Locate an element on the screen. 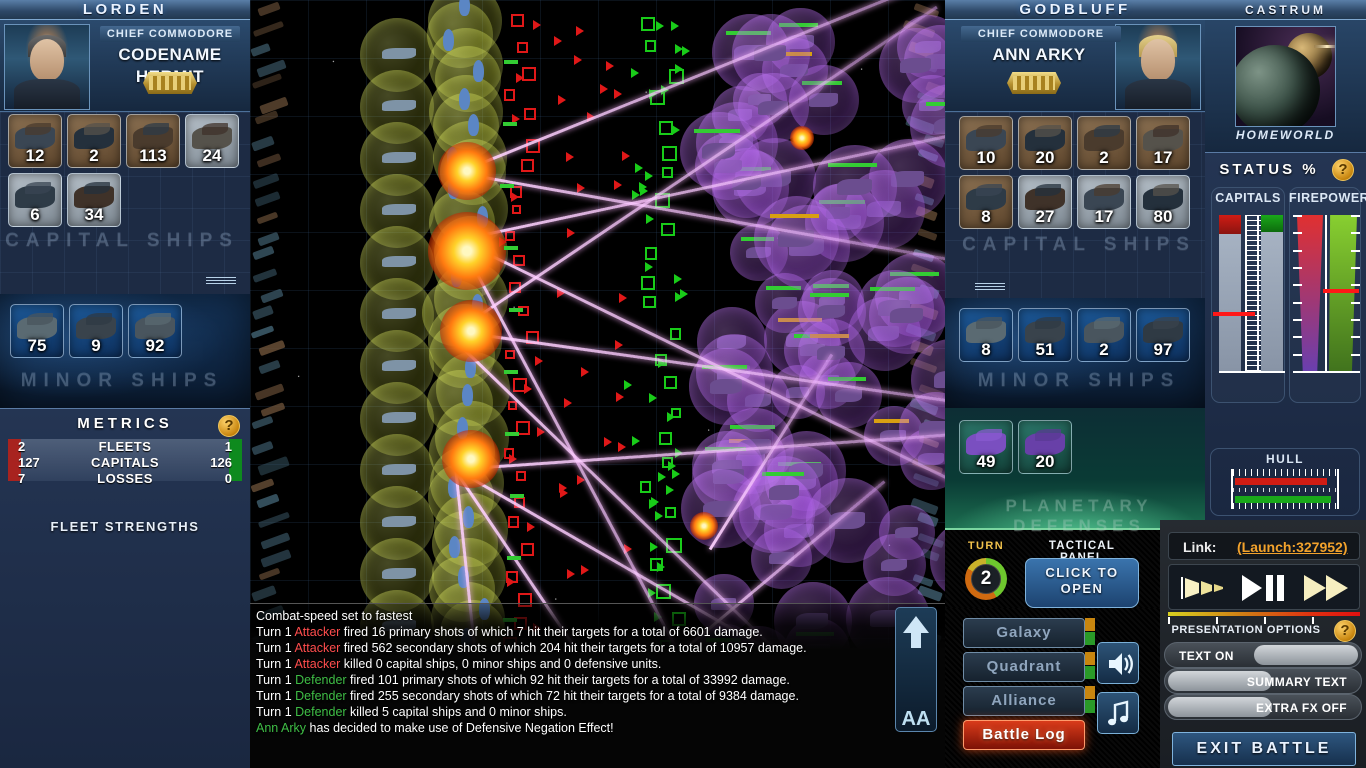 The width and height of the screenshot is (1366, 768). step-forward-button is located at coordinates (1204, 590).